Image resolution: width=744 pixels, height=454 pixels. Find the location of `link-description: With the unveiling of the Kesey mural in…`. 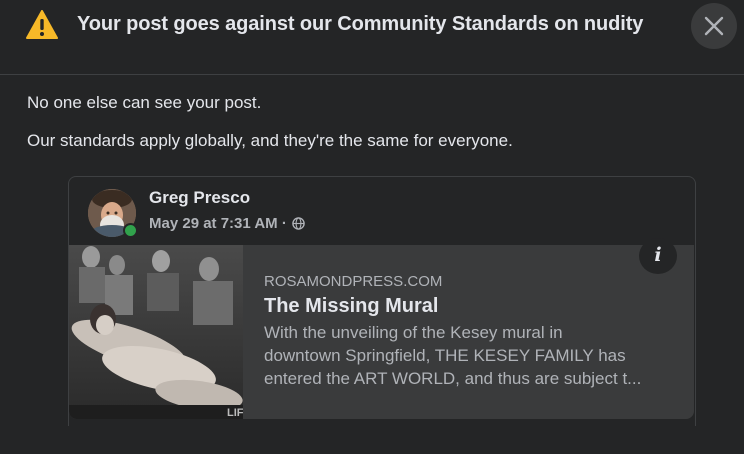

link-description: With the unveiling of the Kesey mural in… is located at coordinates (469, 355).